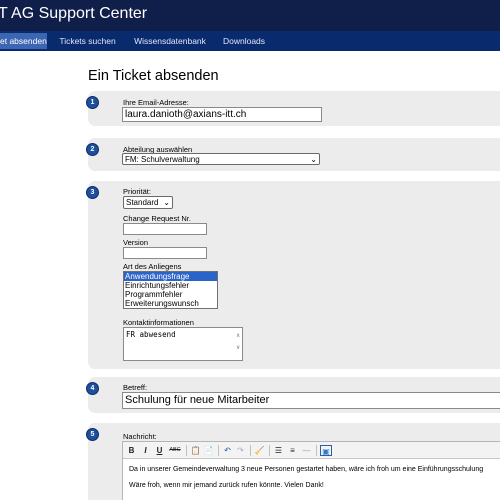  I want to click on contact-value: FR abwesend, so click(151, 334).